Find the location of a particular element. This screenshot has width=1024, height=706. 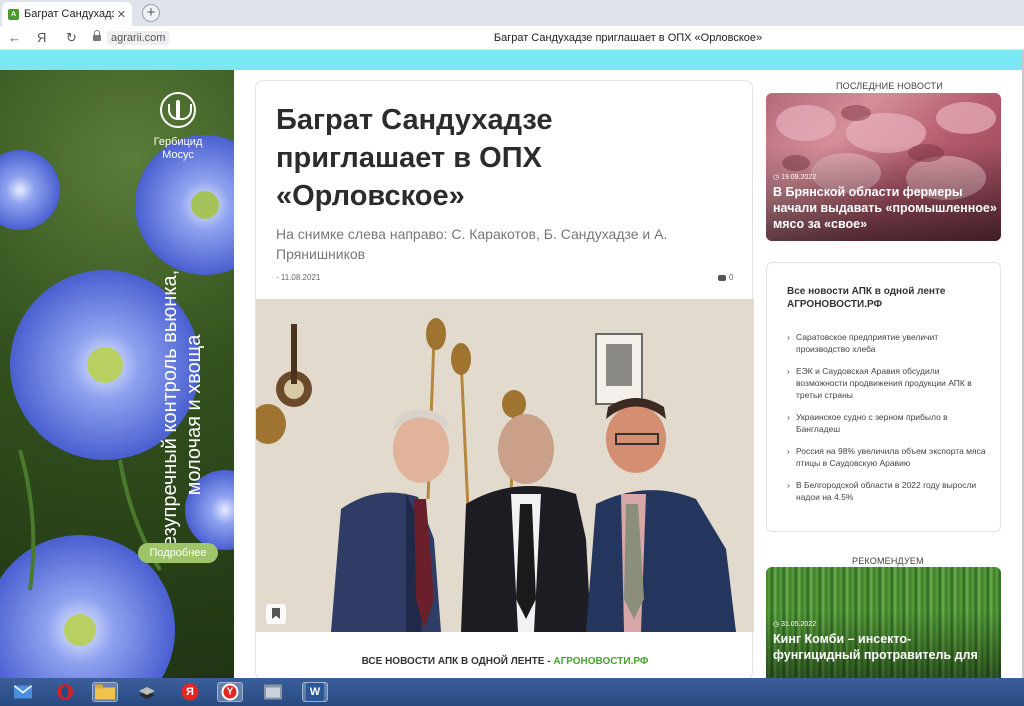

bookmark-icon is located at coordinates (276, 614).